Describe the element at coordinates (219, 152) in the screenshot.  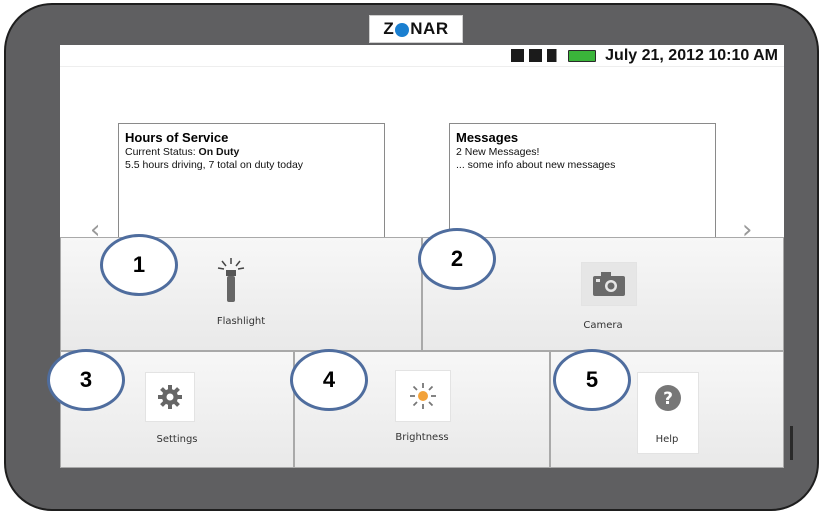
I see `status-value: On Duty` at that location.